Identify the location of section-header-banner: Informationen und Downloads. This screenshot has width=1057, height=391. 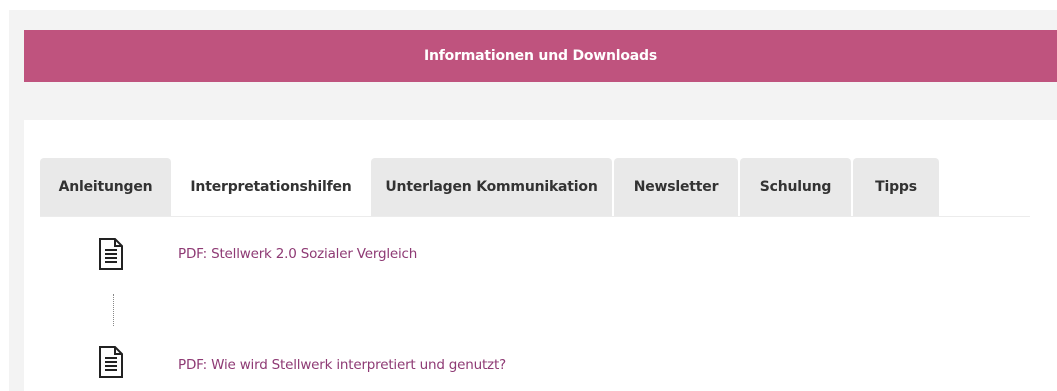
(540, 56).